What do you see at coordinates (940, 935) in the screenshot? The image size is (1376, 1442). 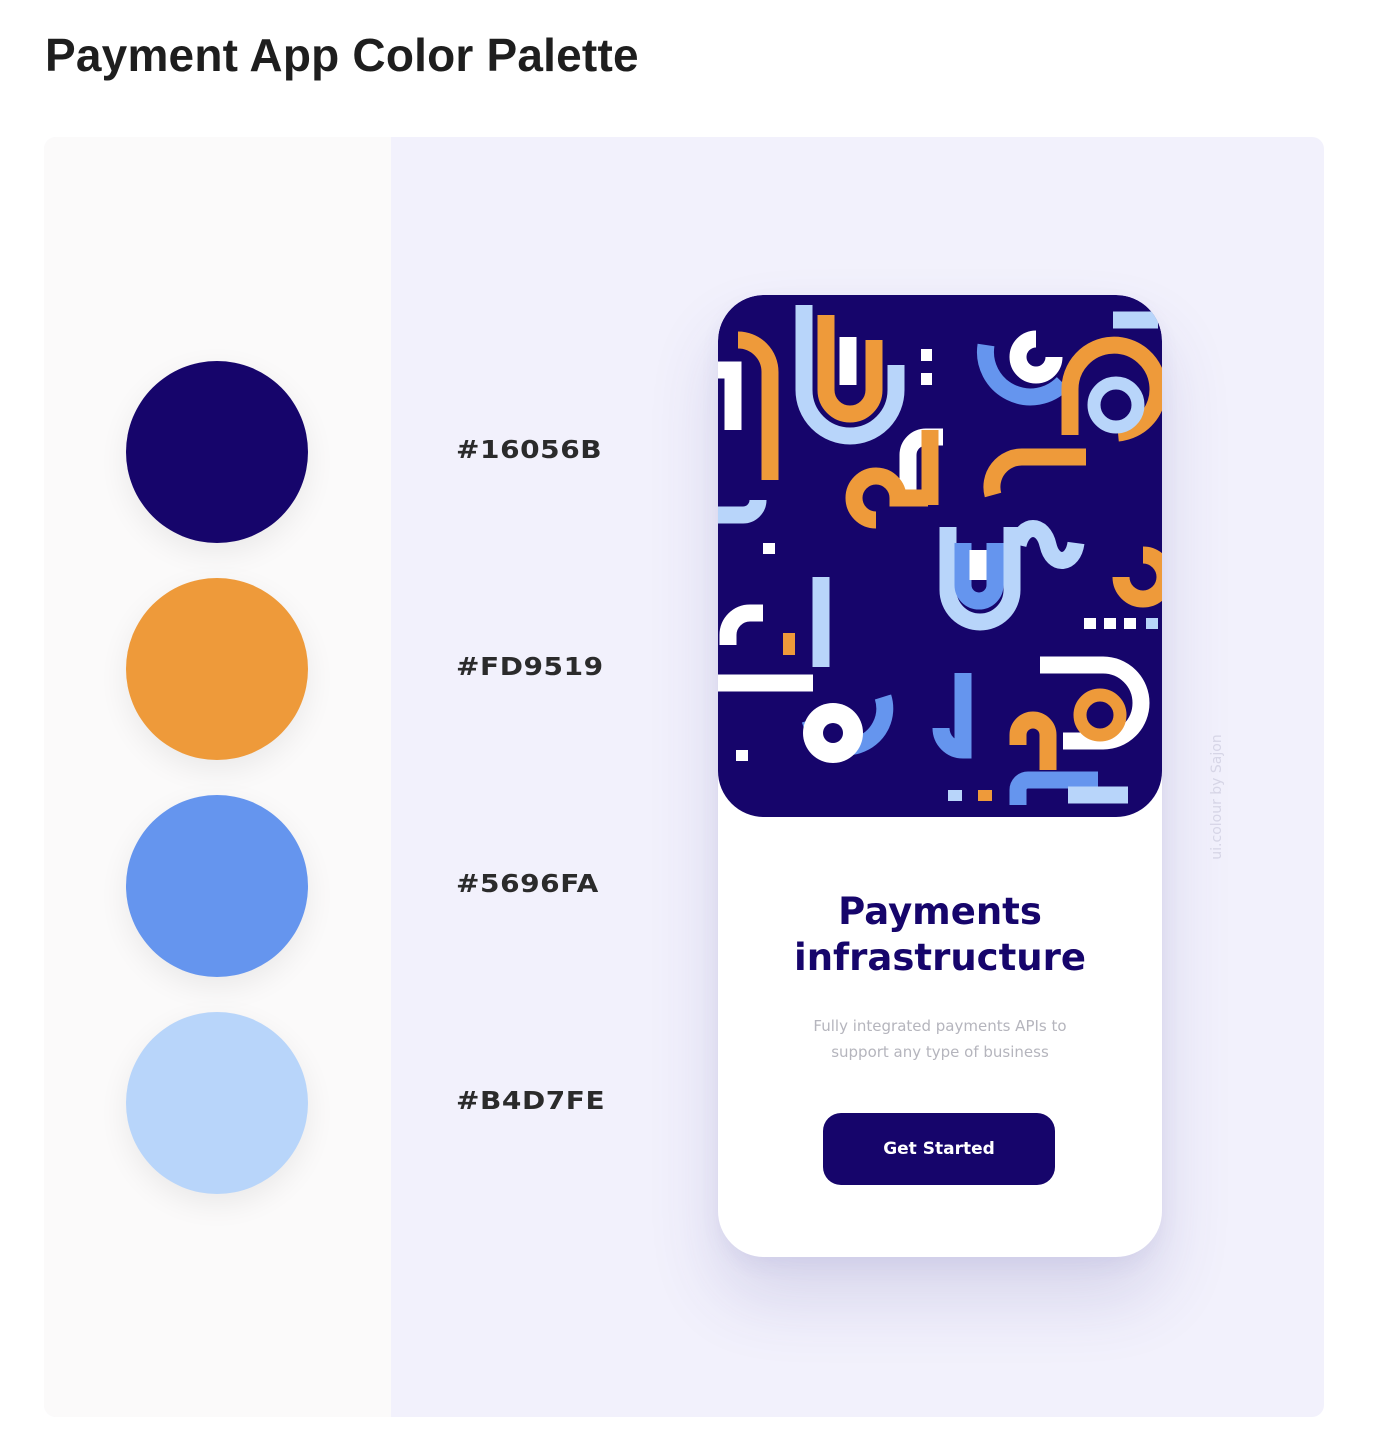 I see `phone-heading: Payments infrastructure` at bounding box center [940, 935].